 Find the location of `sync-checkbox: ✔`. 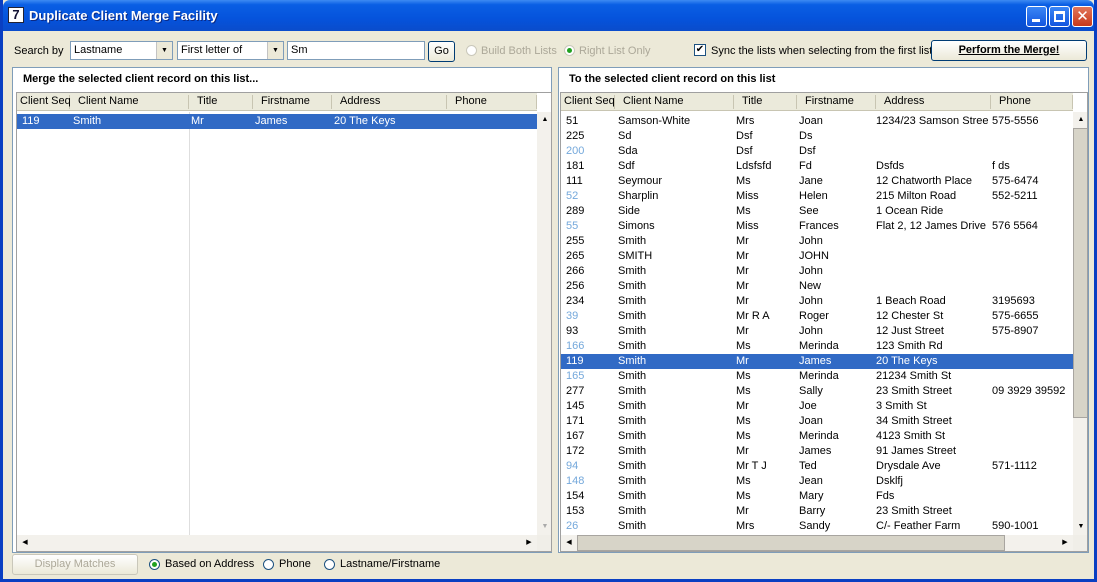

sync-checkbox: ✔ is located at coordinates (700, 50).